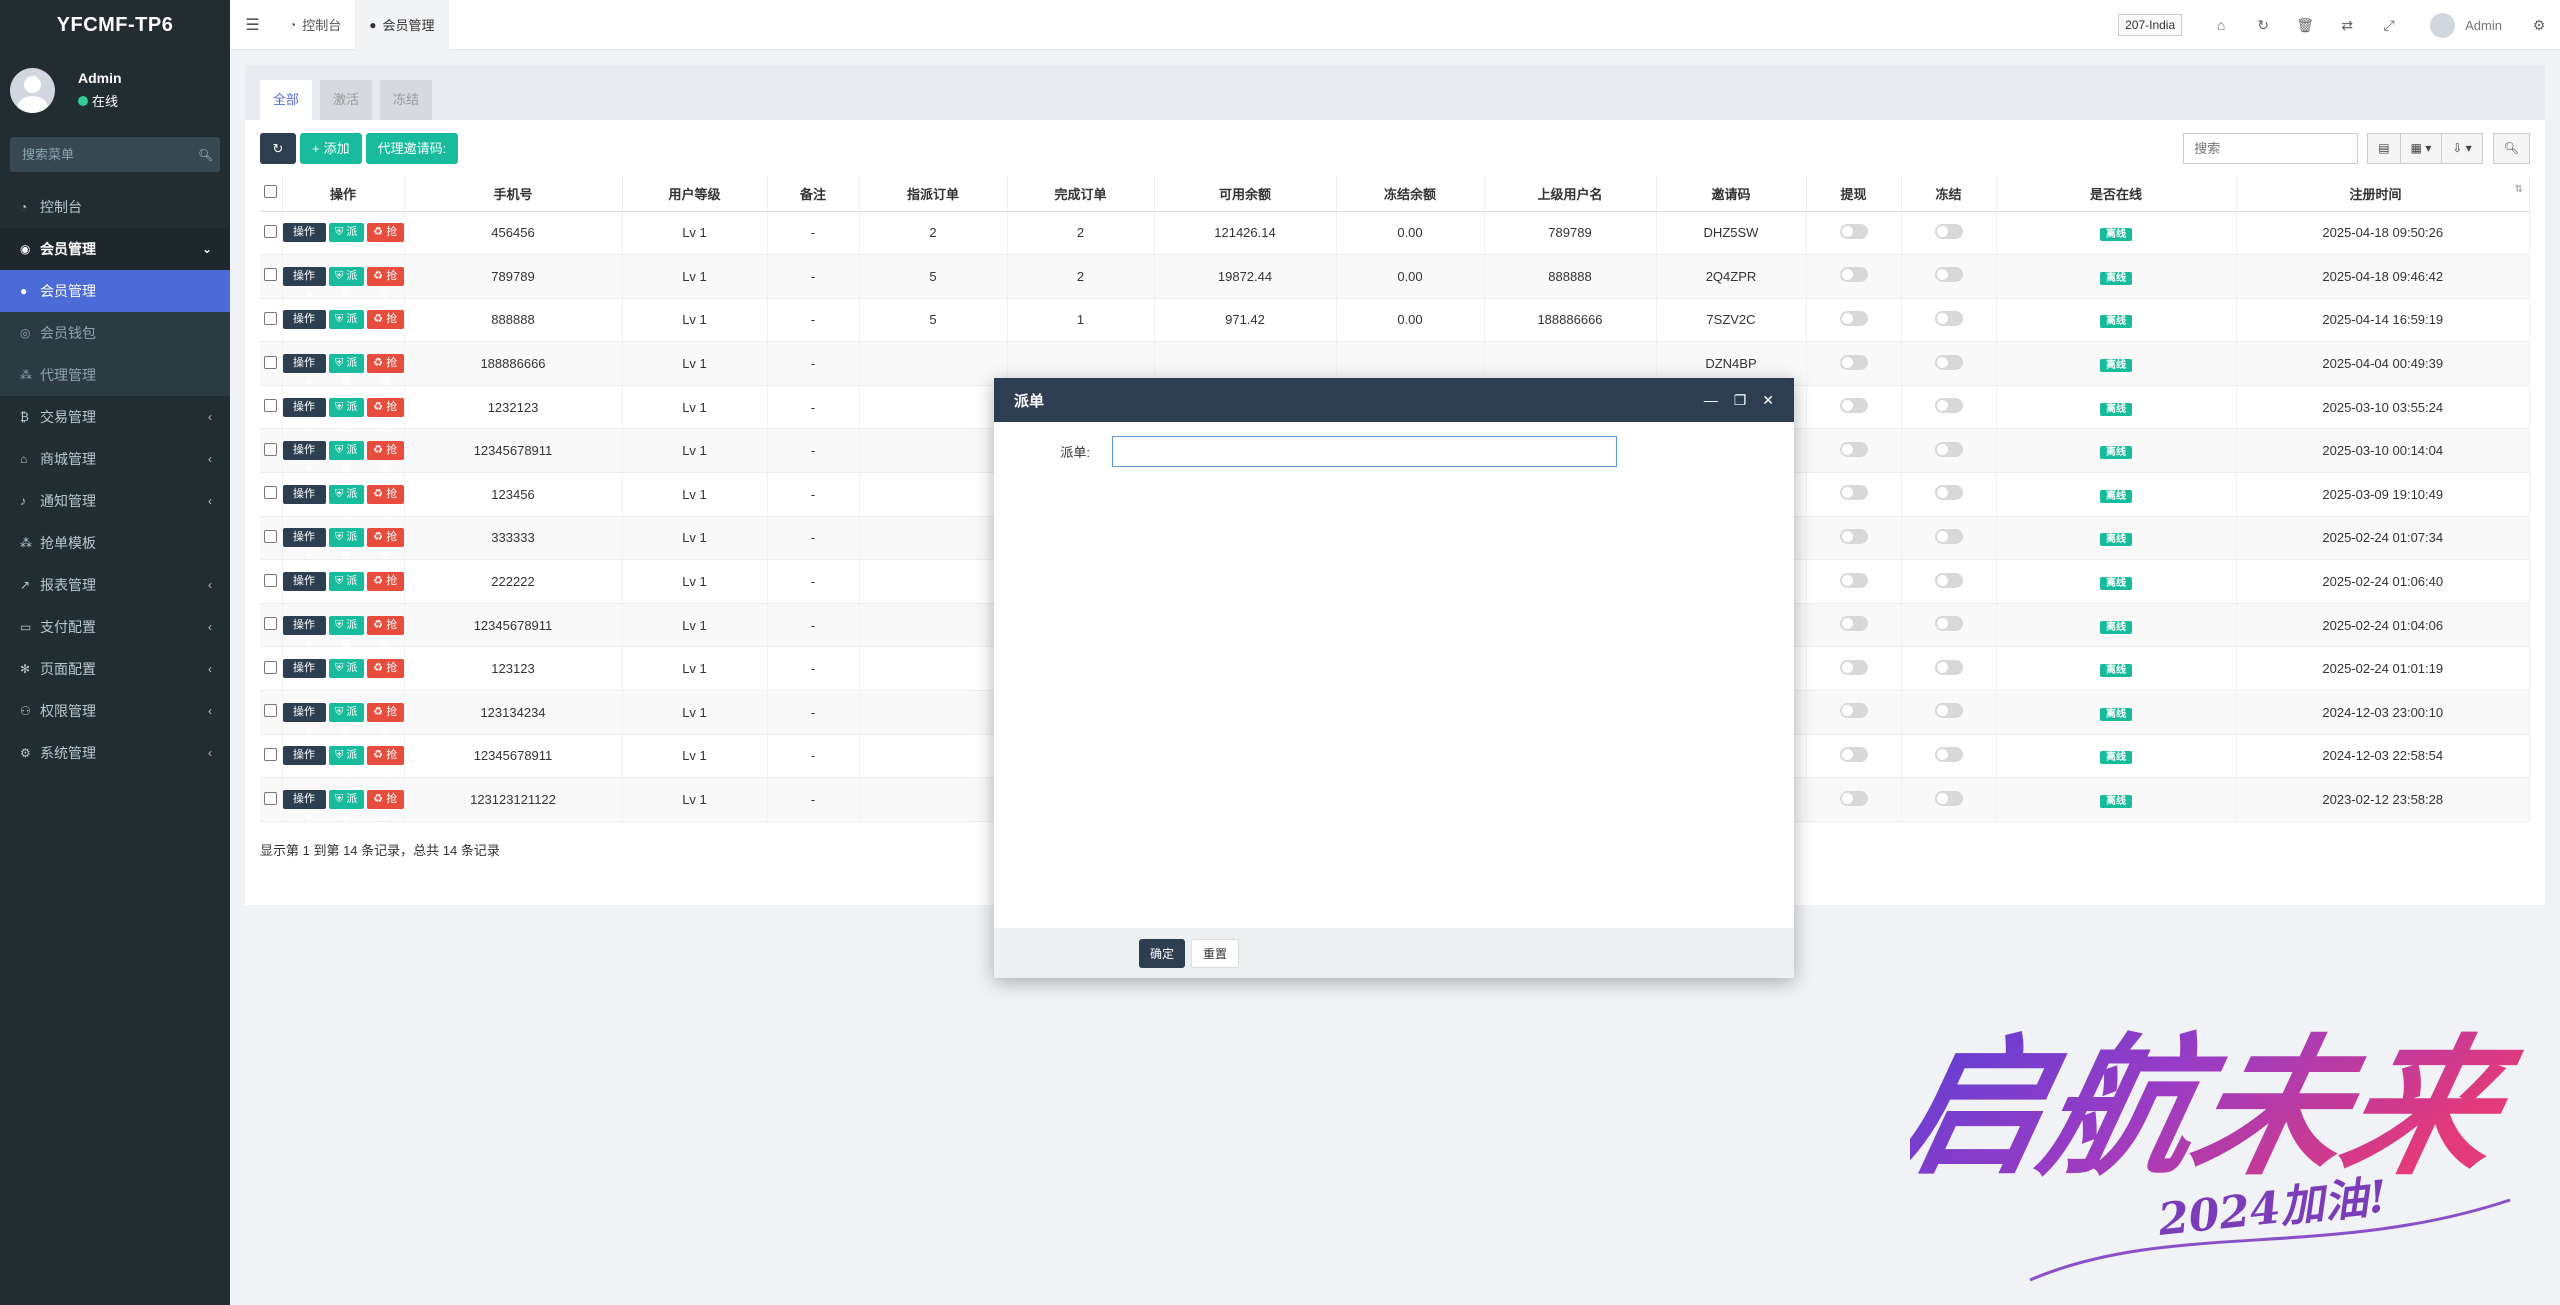 This screenshot has width=2560, height=1305. Describe the element at coordinates (115, 375) in the screenshot. I see `sidebar-subitem-agent-manage: ⁂ 代理管理` at that location.